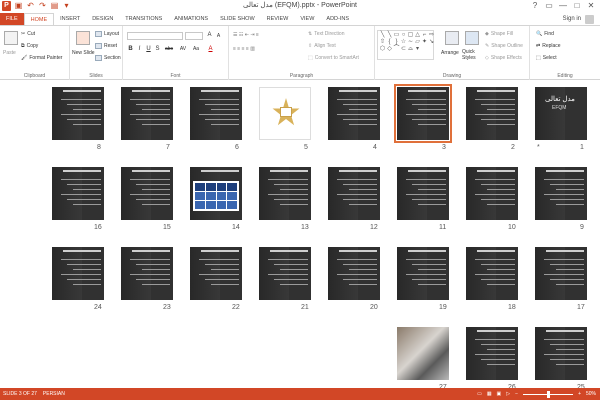  What do you see at coordinates (410, 49) in the screenshot?
I see `shape-icon: ⌓` at bounding box center [410, 49].